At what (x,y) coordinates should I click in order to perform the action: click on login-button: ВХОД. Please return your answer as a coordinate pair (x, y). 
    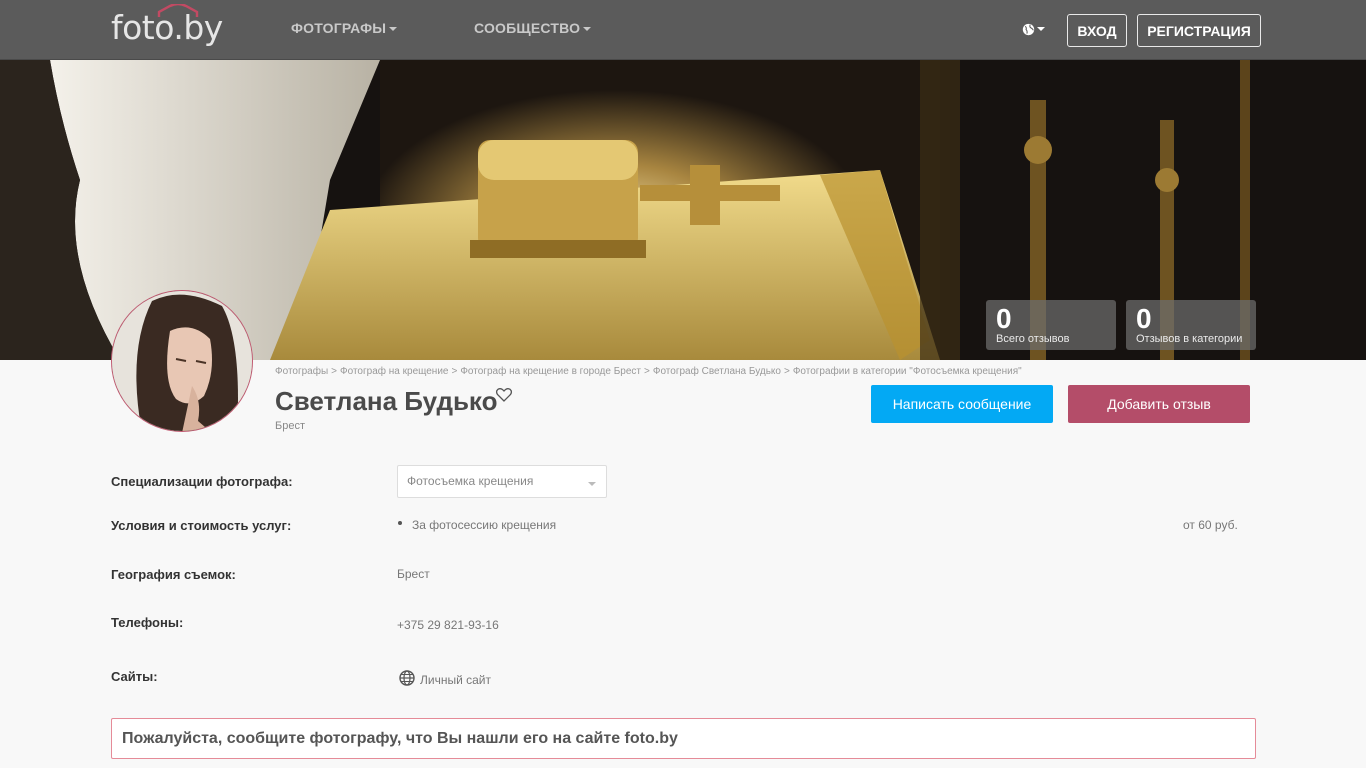
    Looking at the image, I should click on (1097, 30).